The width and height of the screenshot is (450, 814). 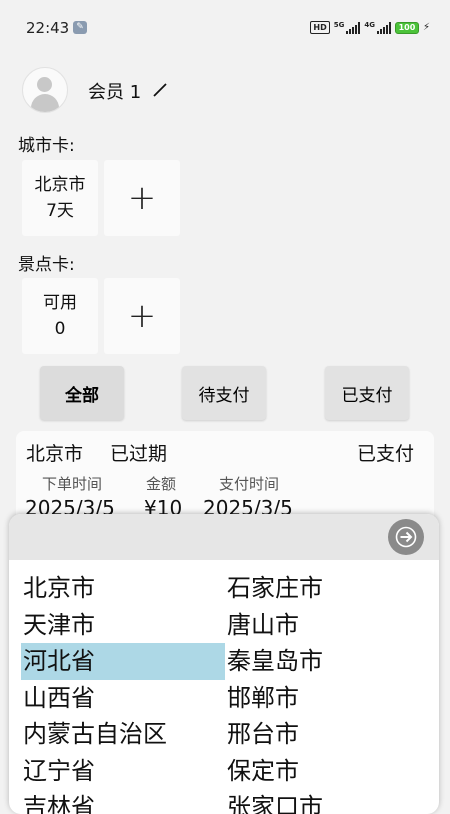 What do you see at coordinates (385, 454) in the screenshot?
I see `order-pay-status: 已支付` at bounding box center [385, 454].